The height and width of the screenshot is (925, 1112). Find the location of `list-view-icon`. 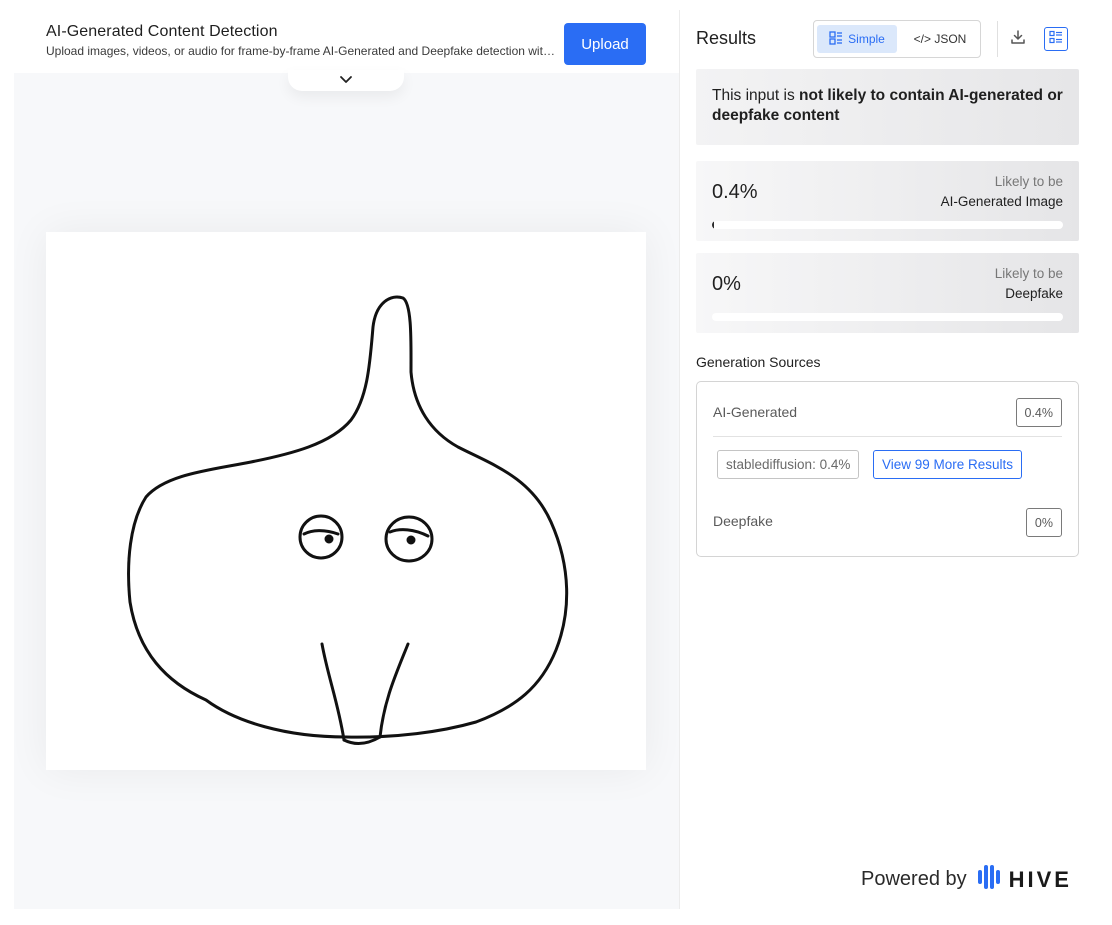

list-view-icon is located at coordinates (1056, 39).